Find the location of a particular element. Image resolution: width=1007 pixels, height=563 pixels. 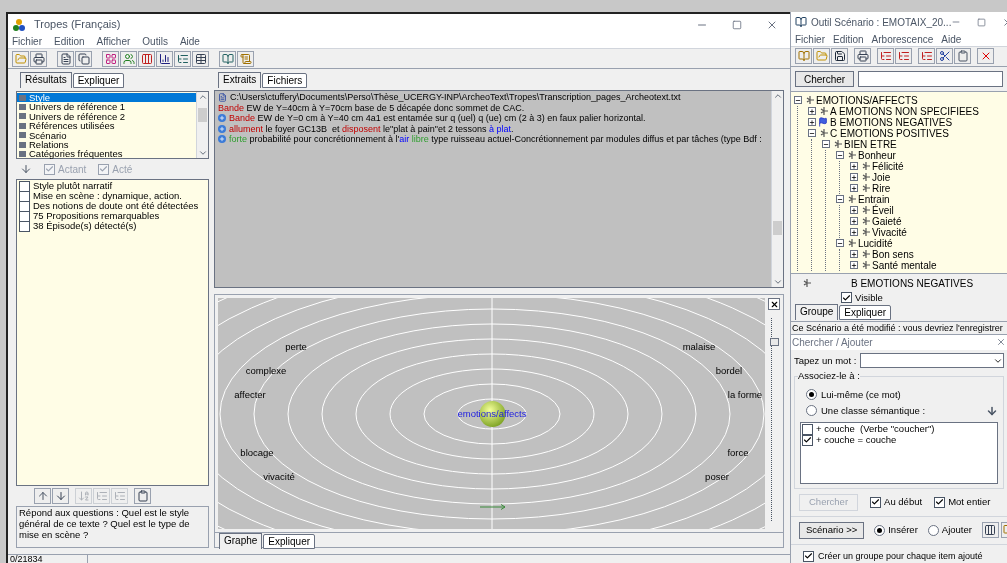

scroll-icon is located at coordinates (245, 58).